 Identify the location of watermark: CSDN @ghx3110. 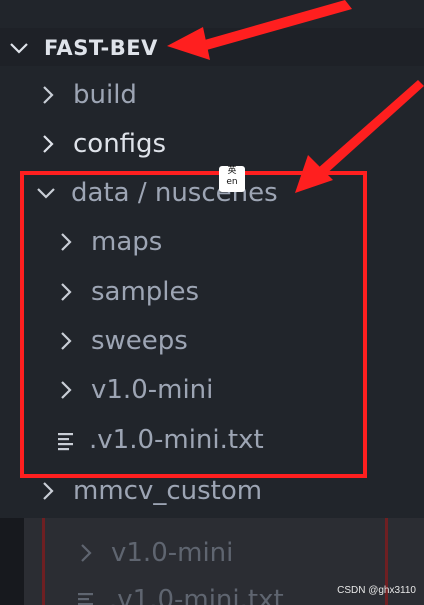
(376, 590).